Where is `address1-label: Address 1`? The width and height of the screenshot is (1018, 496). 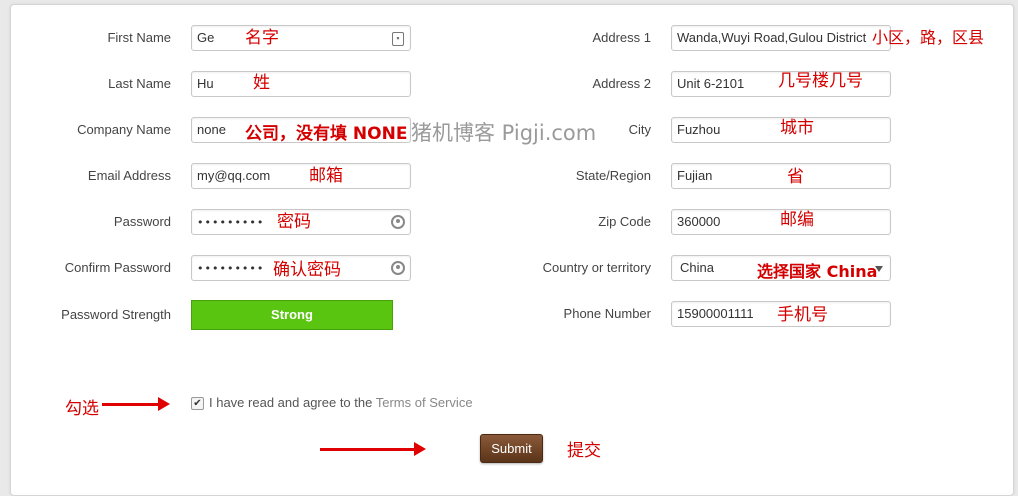
address1-label: Address 1 is located at coordinates (621, 37).